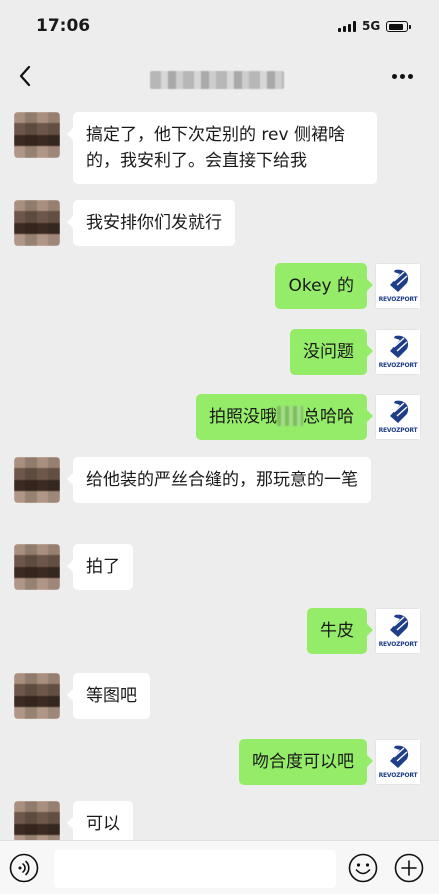 This screenshot has height=894, width=439. Describe the element at coordinates (151, 223) in the screenshot. I see `message-bubble: 我安排你们发就行` at that location.